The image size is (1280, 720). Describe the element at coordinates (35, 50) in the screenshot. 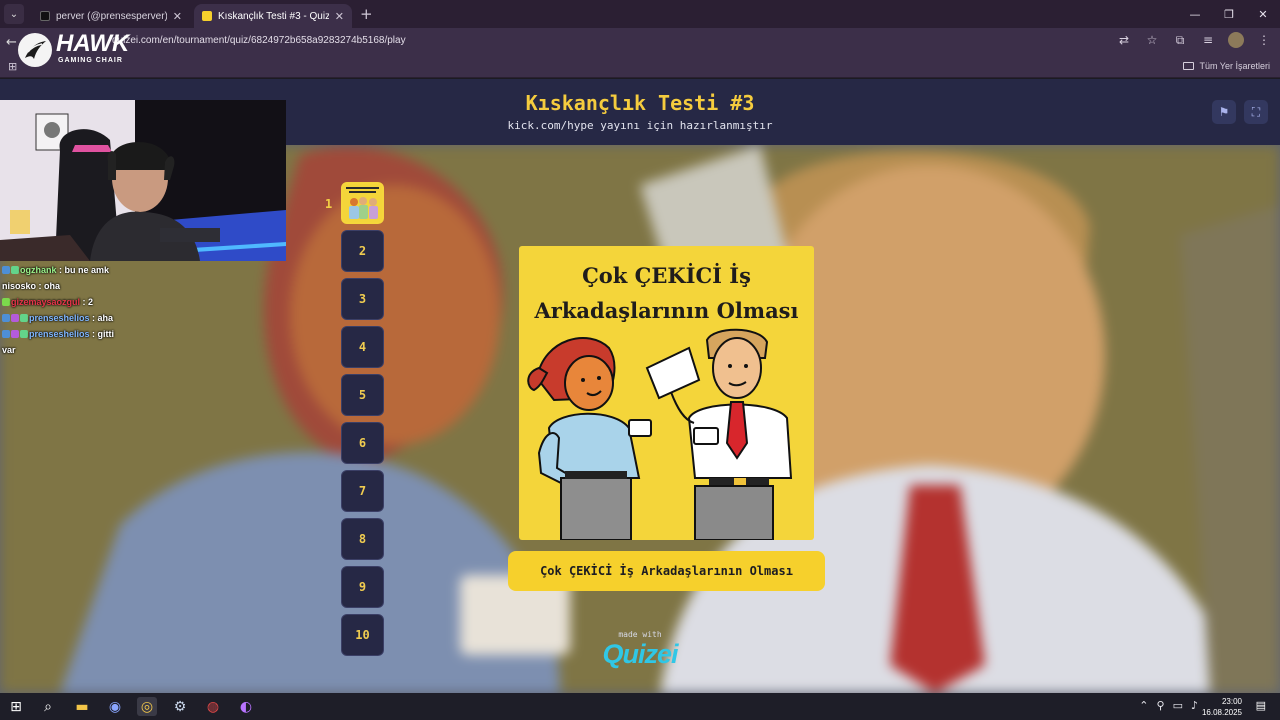

I see `hawk-bird-icon` at that location.